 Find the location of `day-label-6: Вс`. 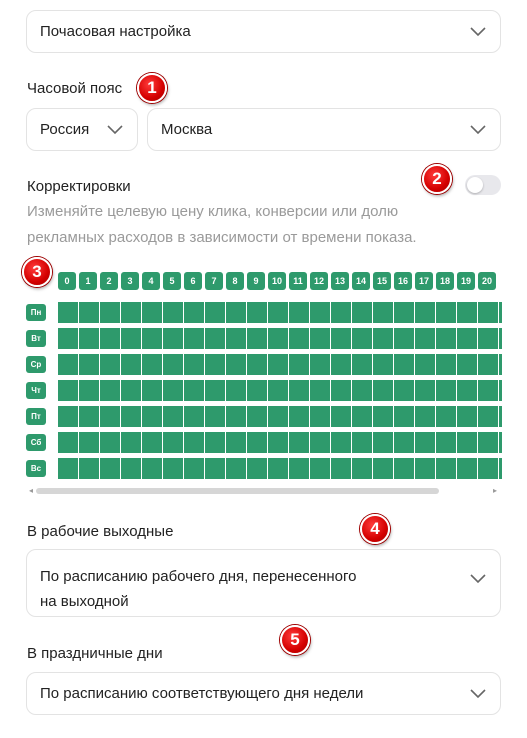

day-label-6: Вс is located at coordinates (36, 468).